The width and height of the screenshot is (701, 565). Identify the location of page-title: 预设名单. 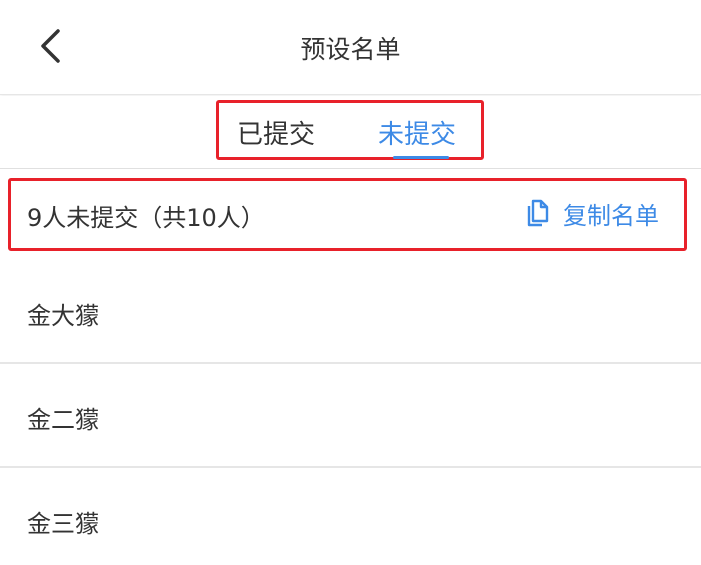
(350, 49).